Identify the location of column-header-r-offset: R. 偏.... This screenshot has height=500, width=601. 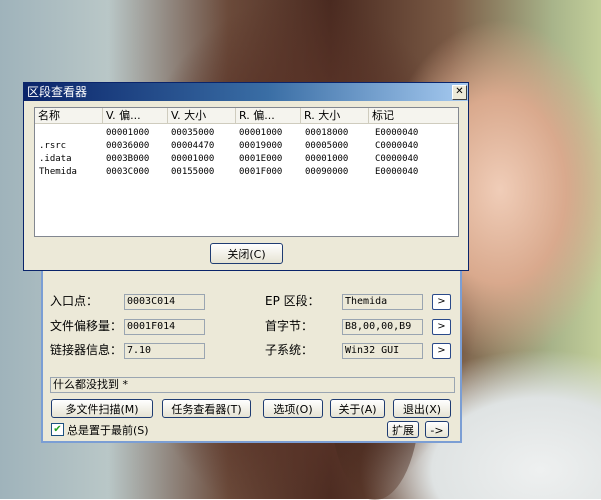
(268, 116).